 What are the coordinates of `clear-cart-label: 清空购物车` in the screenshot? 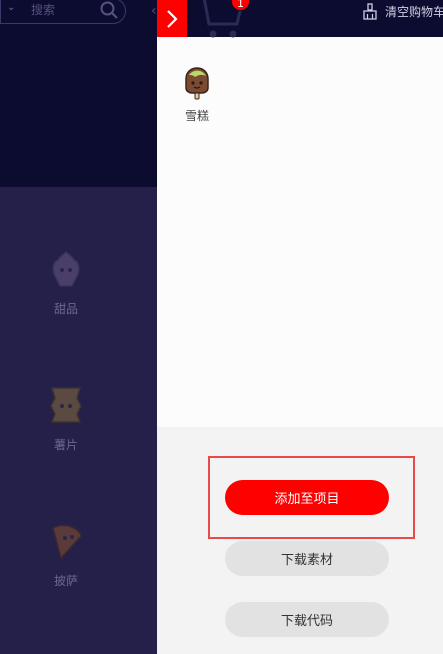 It's located at (414, 11).